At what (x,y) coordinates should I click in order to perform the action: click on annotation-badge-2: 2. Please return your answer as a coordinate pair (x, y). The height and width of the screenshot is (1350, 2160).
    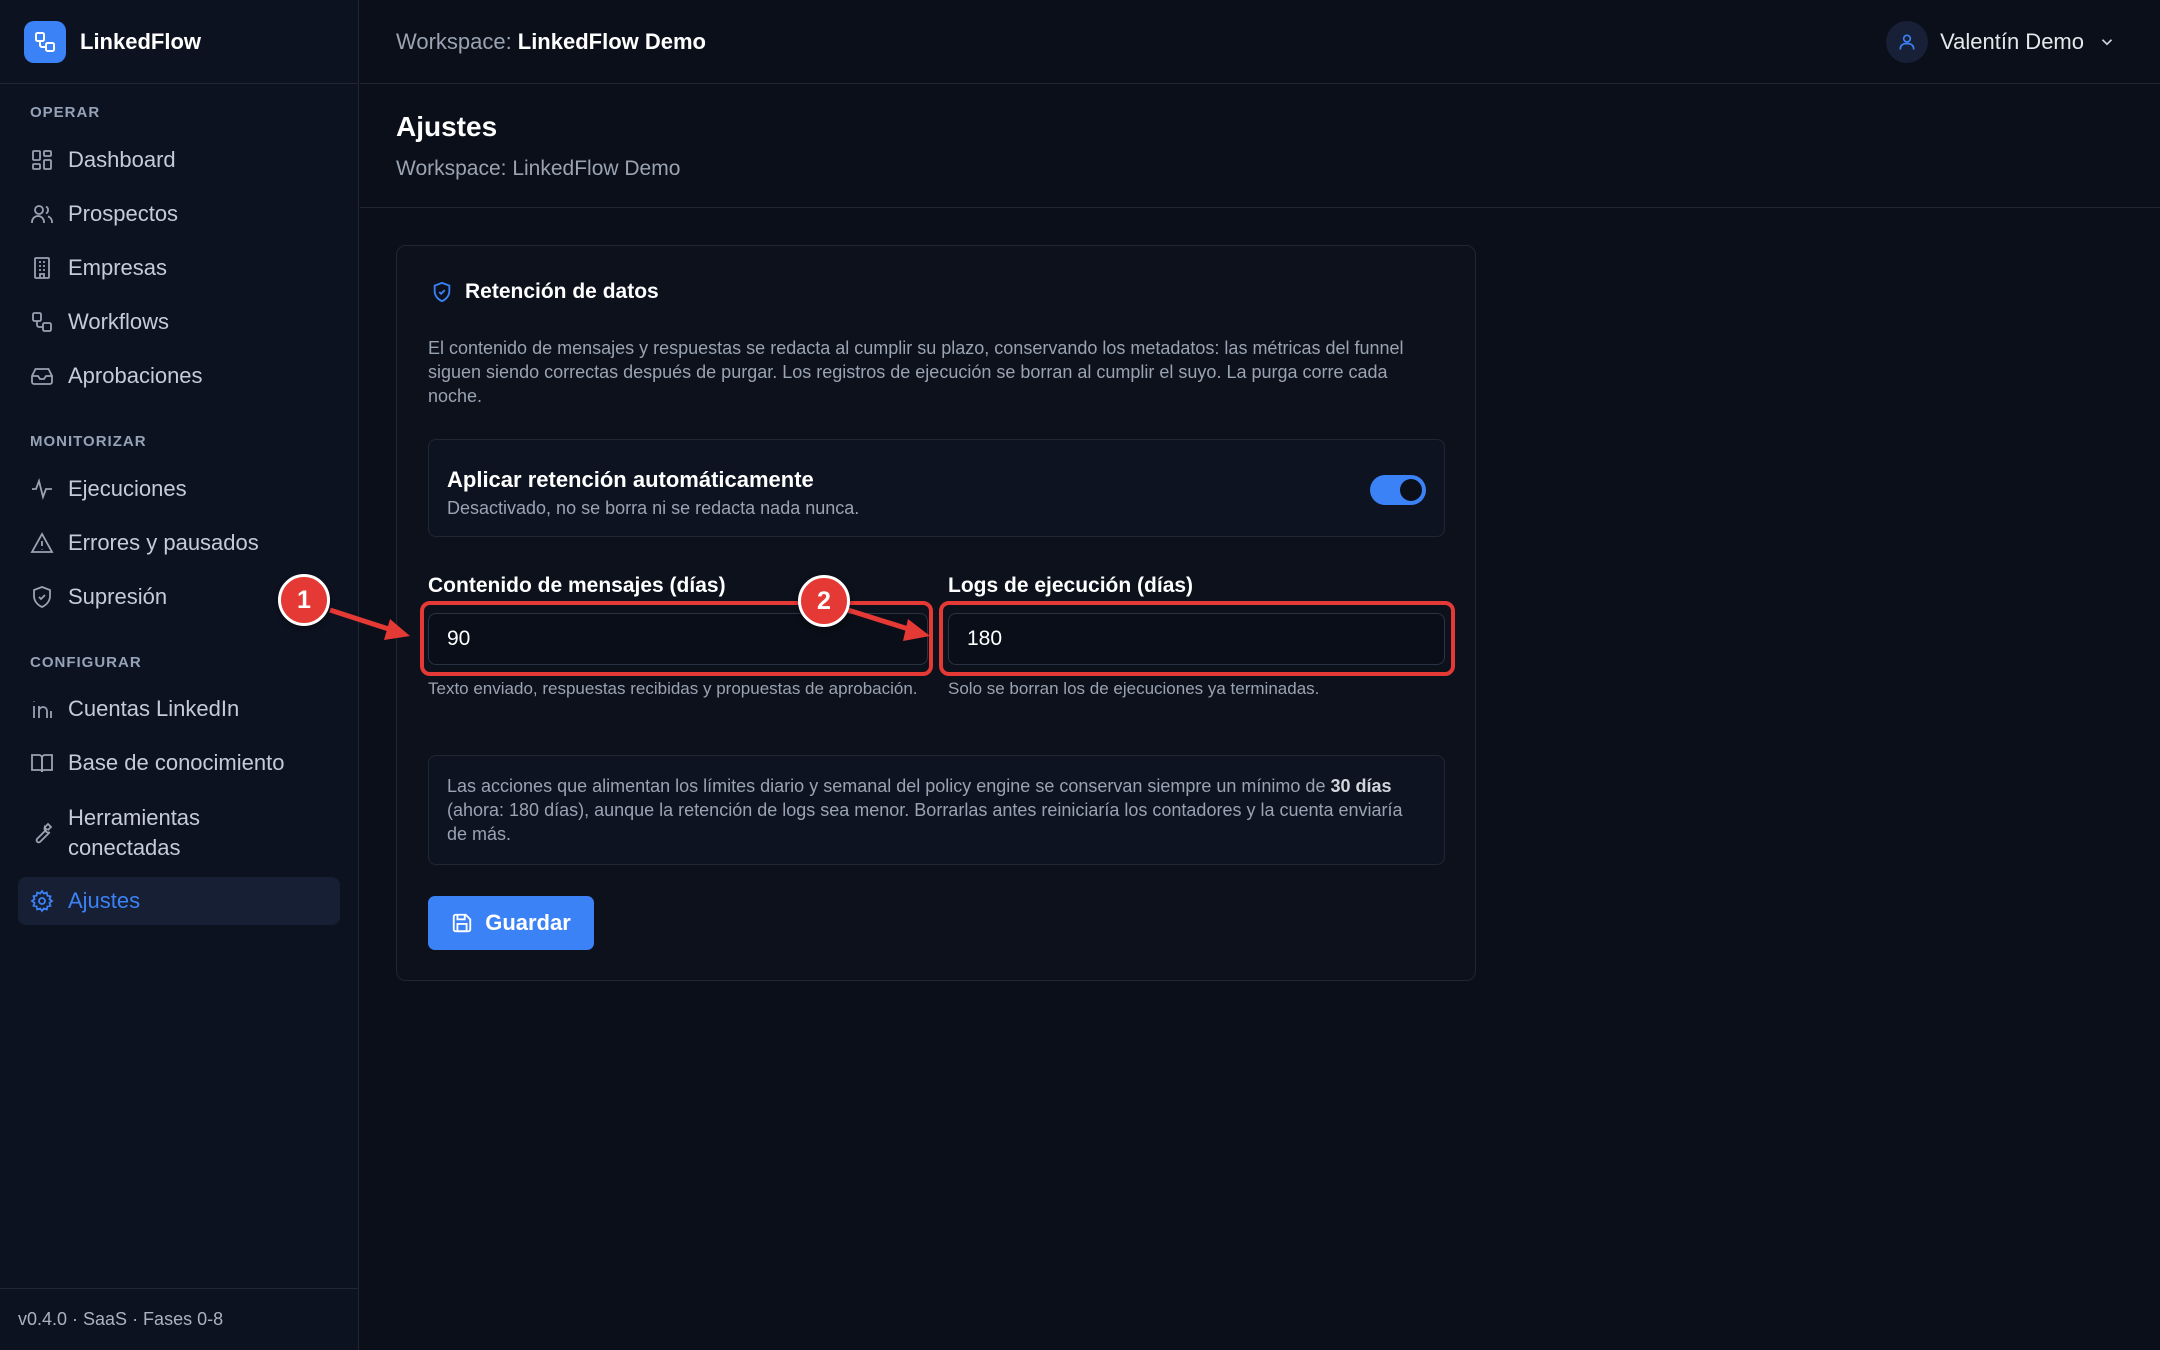
    Looking at the image, I should click on (824, 601).